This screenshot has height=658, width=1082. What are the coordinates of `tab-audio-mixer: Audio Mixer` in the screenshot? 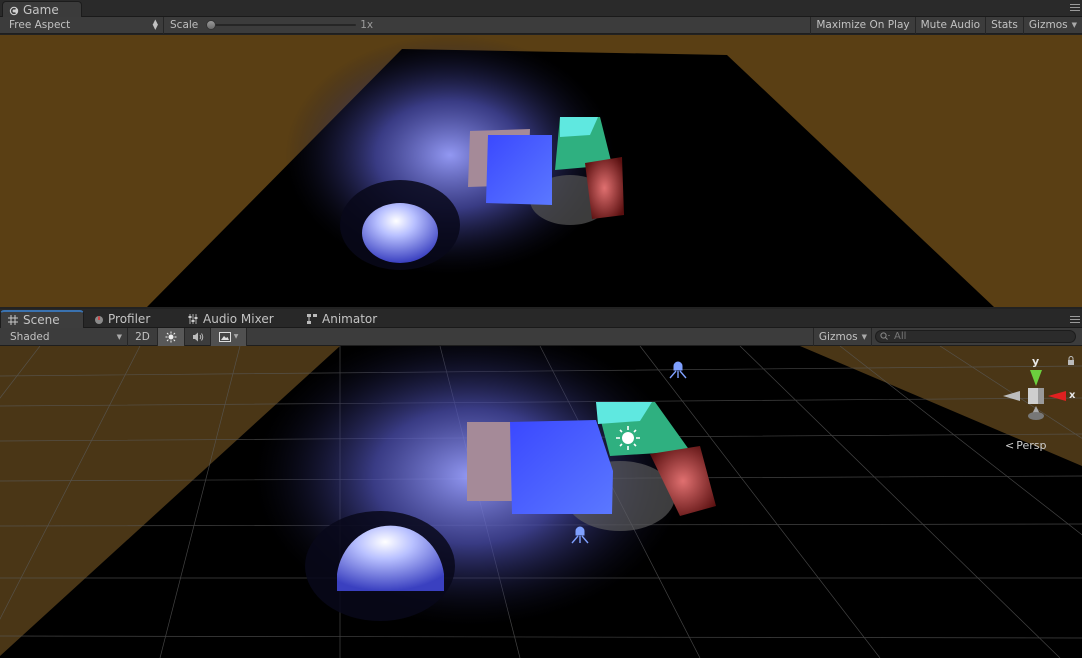 It's located at (231, 319).